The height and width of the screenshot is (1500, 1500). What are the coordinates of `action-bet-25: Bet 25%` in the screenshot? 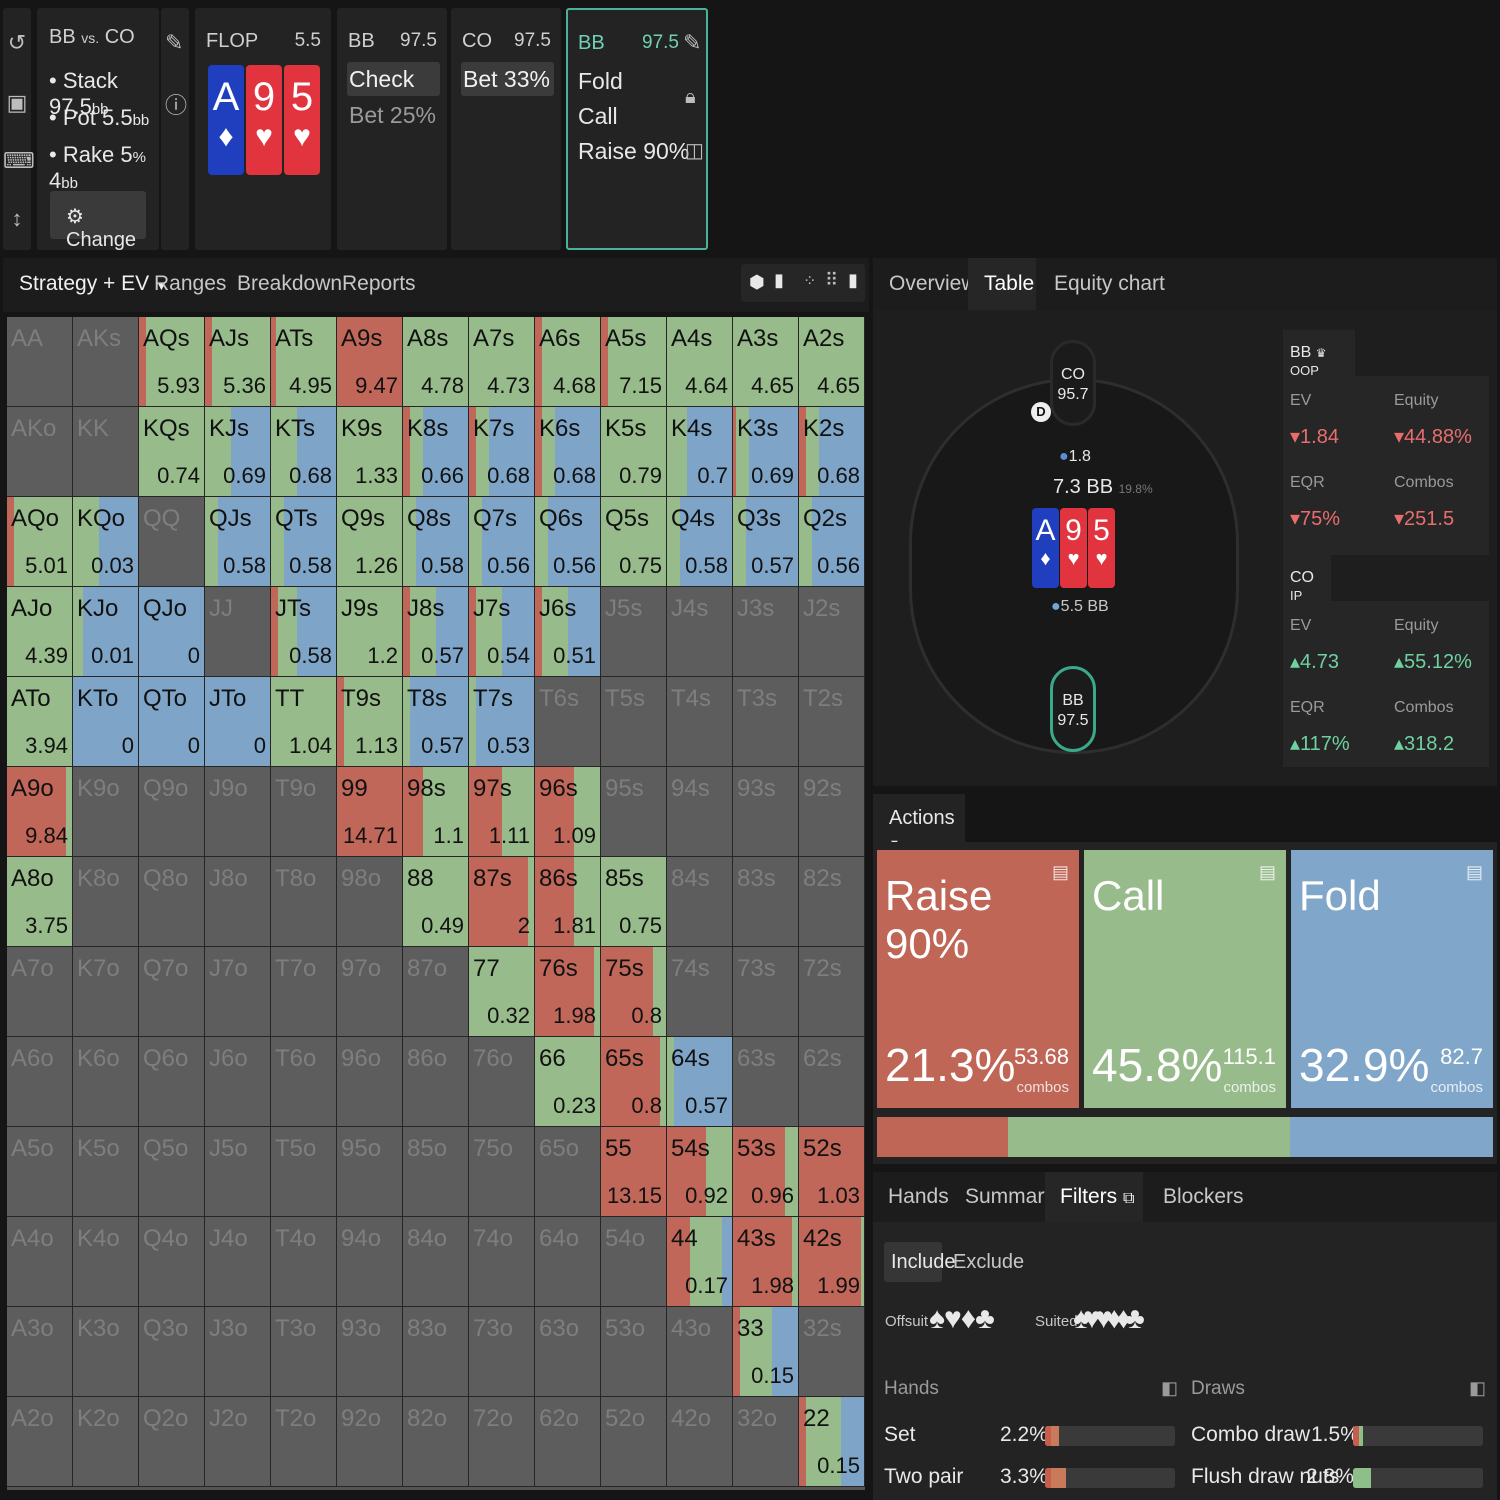 It's located at (393, 115).